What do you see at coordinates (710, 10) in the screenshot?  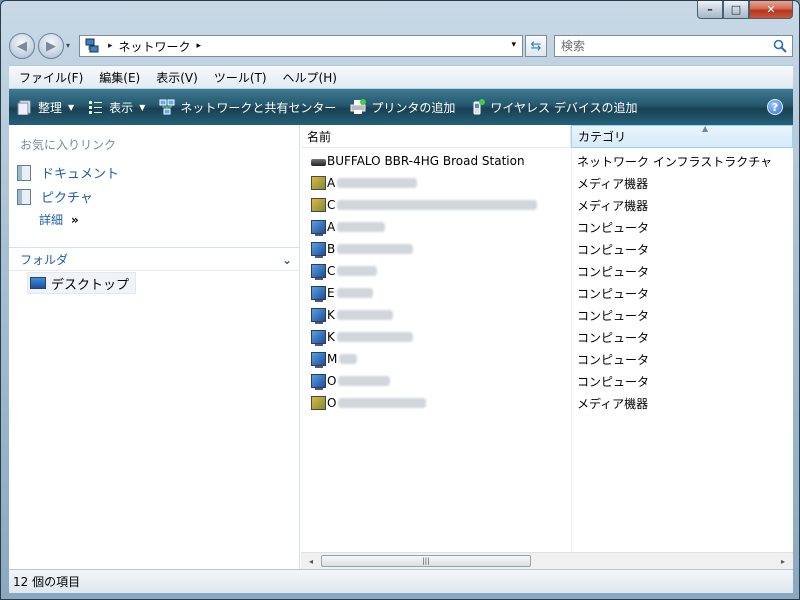 I see `minimize-button: –` at bounding box center [710, 10].